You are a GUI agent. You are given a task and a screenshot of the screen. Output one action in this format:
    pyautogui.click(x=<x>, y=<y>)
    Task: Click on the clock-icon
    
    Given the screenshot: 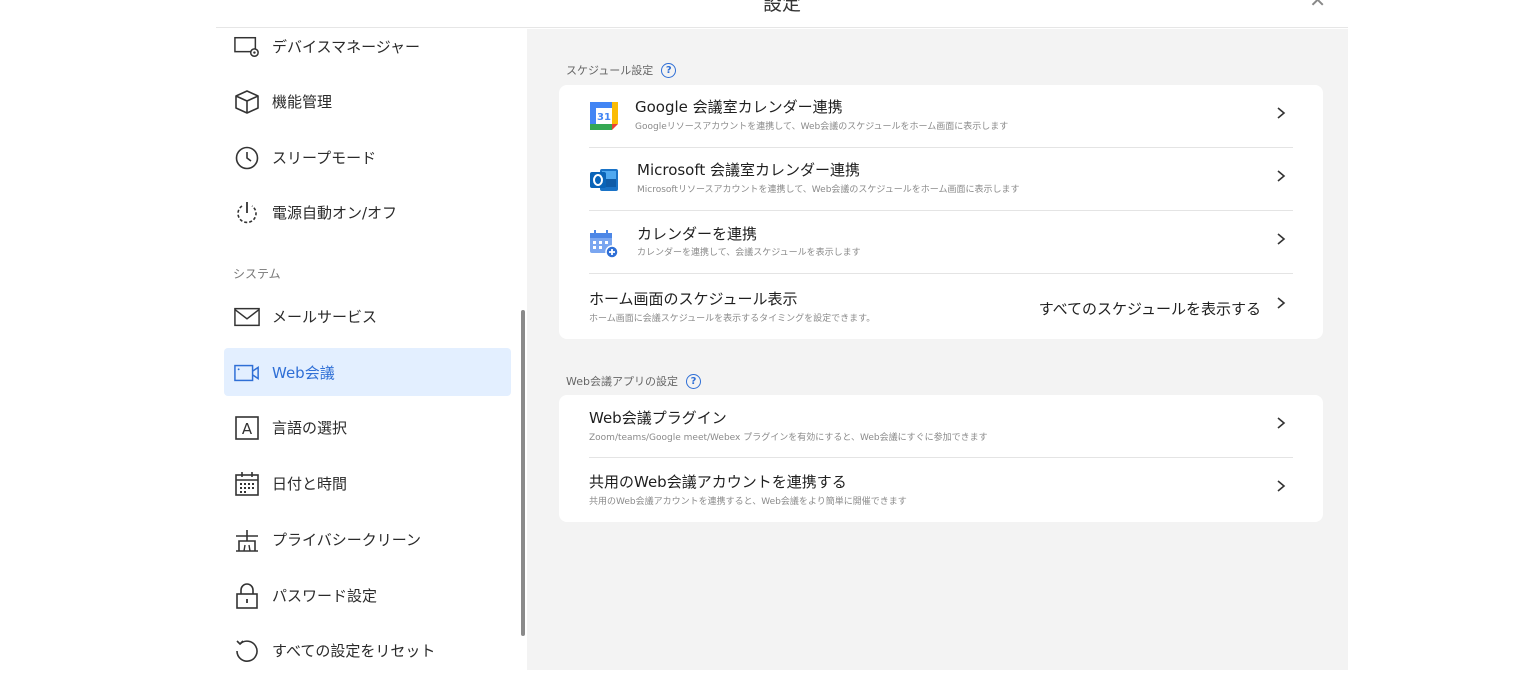 What is the action you would take?
    pyautogui.click(x=247, y=158)
    